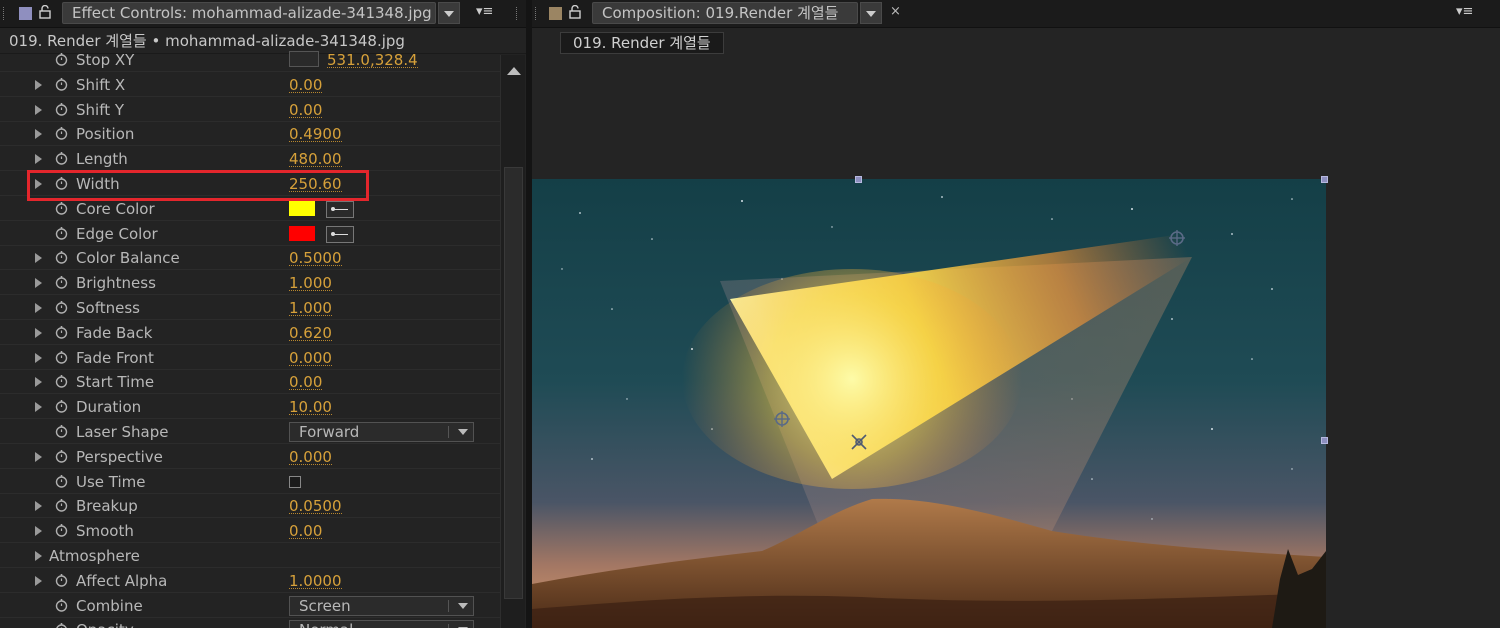 The width and height of the screenshot is (1500, 628). Describe the element at coordinates (250, 110) in the screenshot. I see `property-row-shift-y: Shift Y 0.00` at that location.